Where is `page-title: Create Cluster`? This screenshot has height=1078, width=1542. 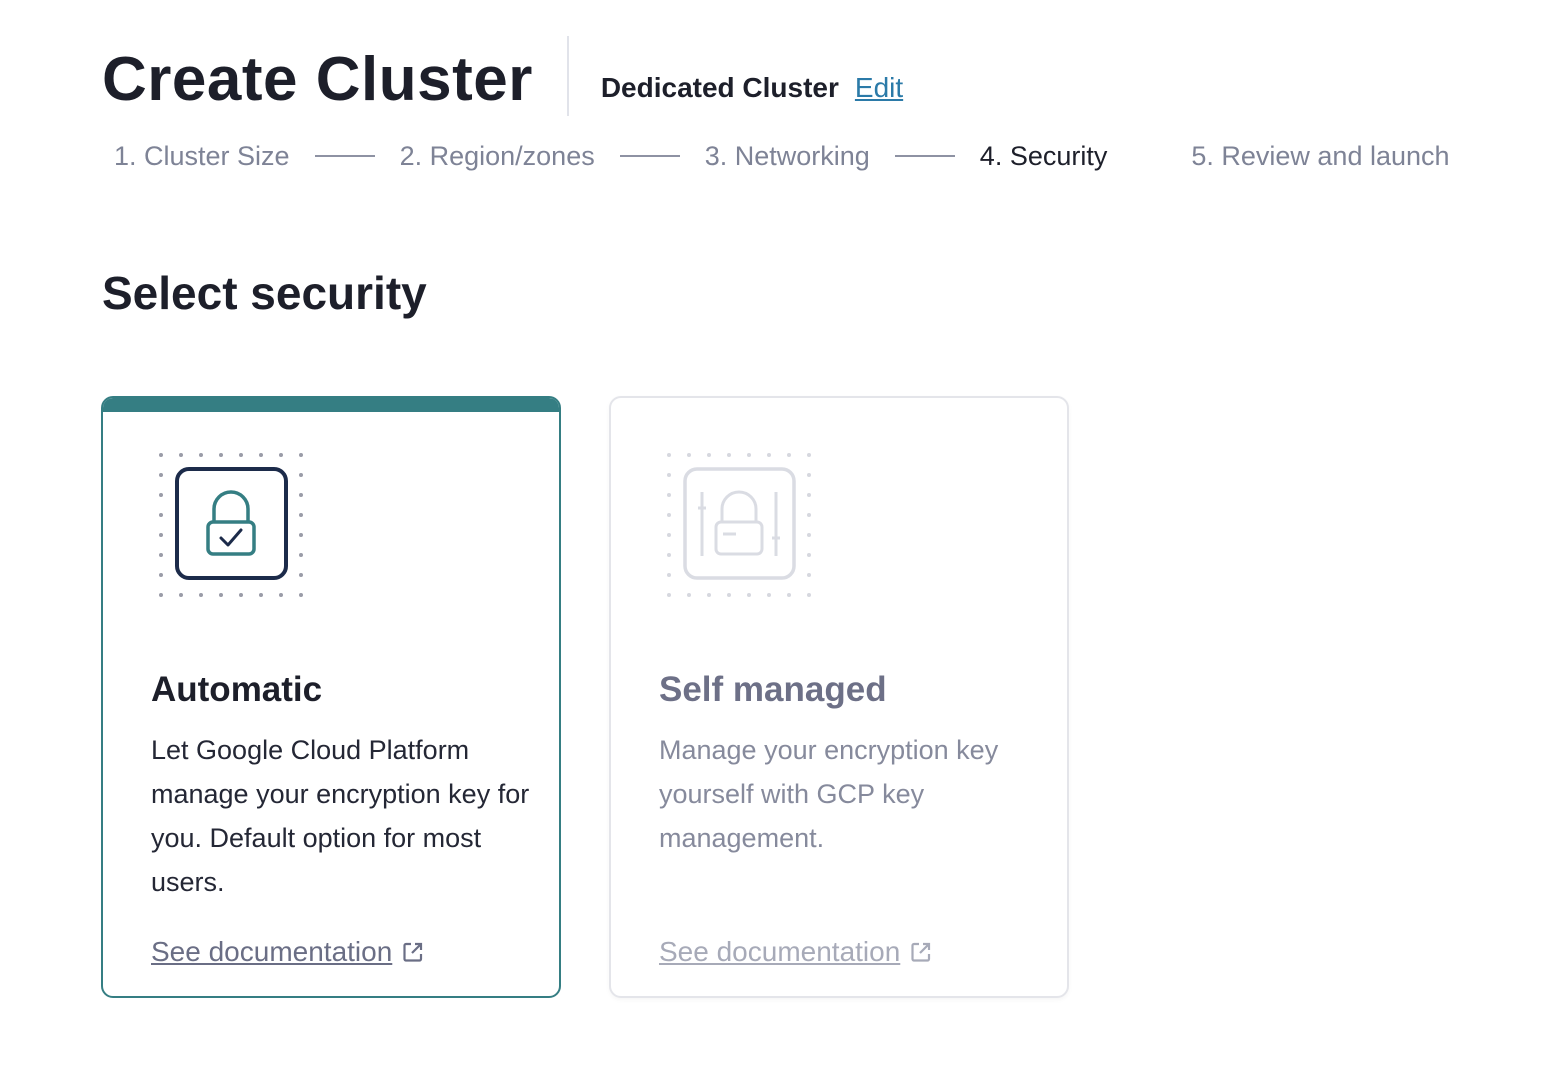 page-title: Create Cluster is located at coordinates (317, 79).